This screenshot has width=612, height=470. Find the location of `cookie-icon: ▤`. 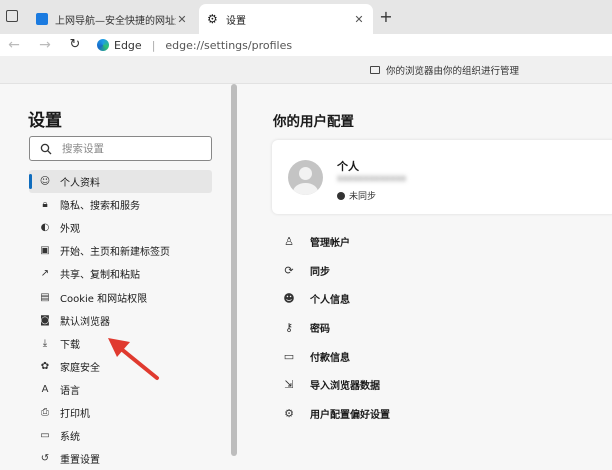

cookie-icon: ▤ is located at coordinates (45, 297).